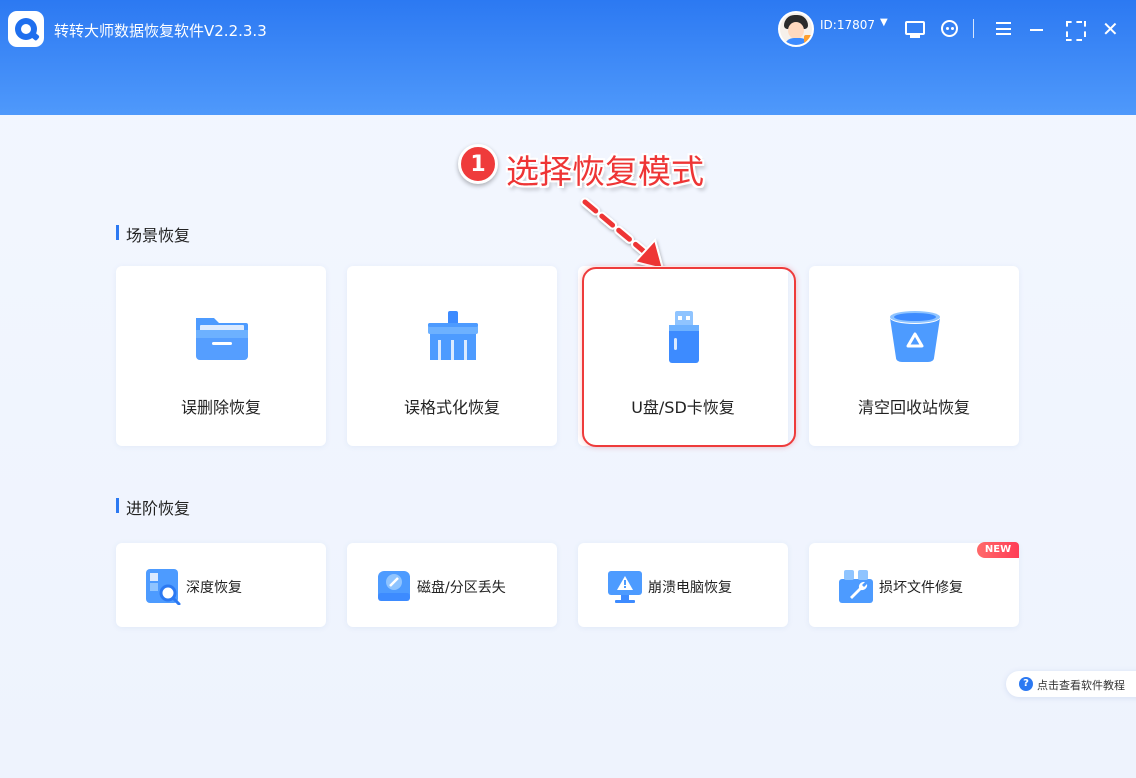  I want to click on user-id: ID:17807, so click(847, 25).